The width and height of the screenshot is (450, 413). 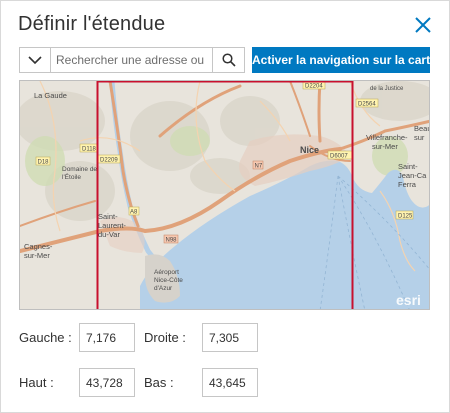 I want to click on map-label-aeroport-2: Nice-Côte, so click(x=168, y=280).